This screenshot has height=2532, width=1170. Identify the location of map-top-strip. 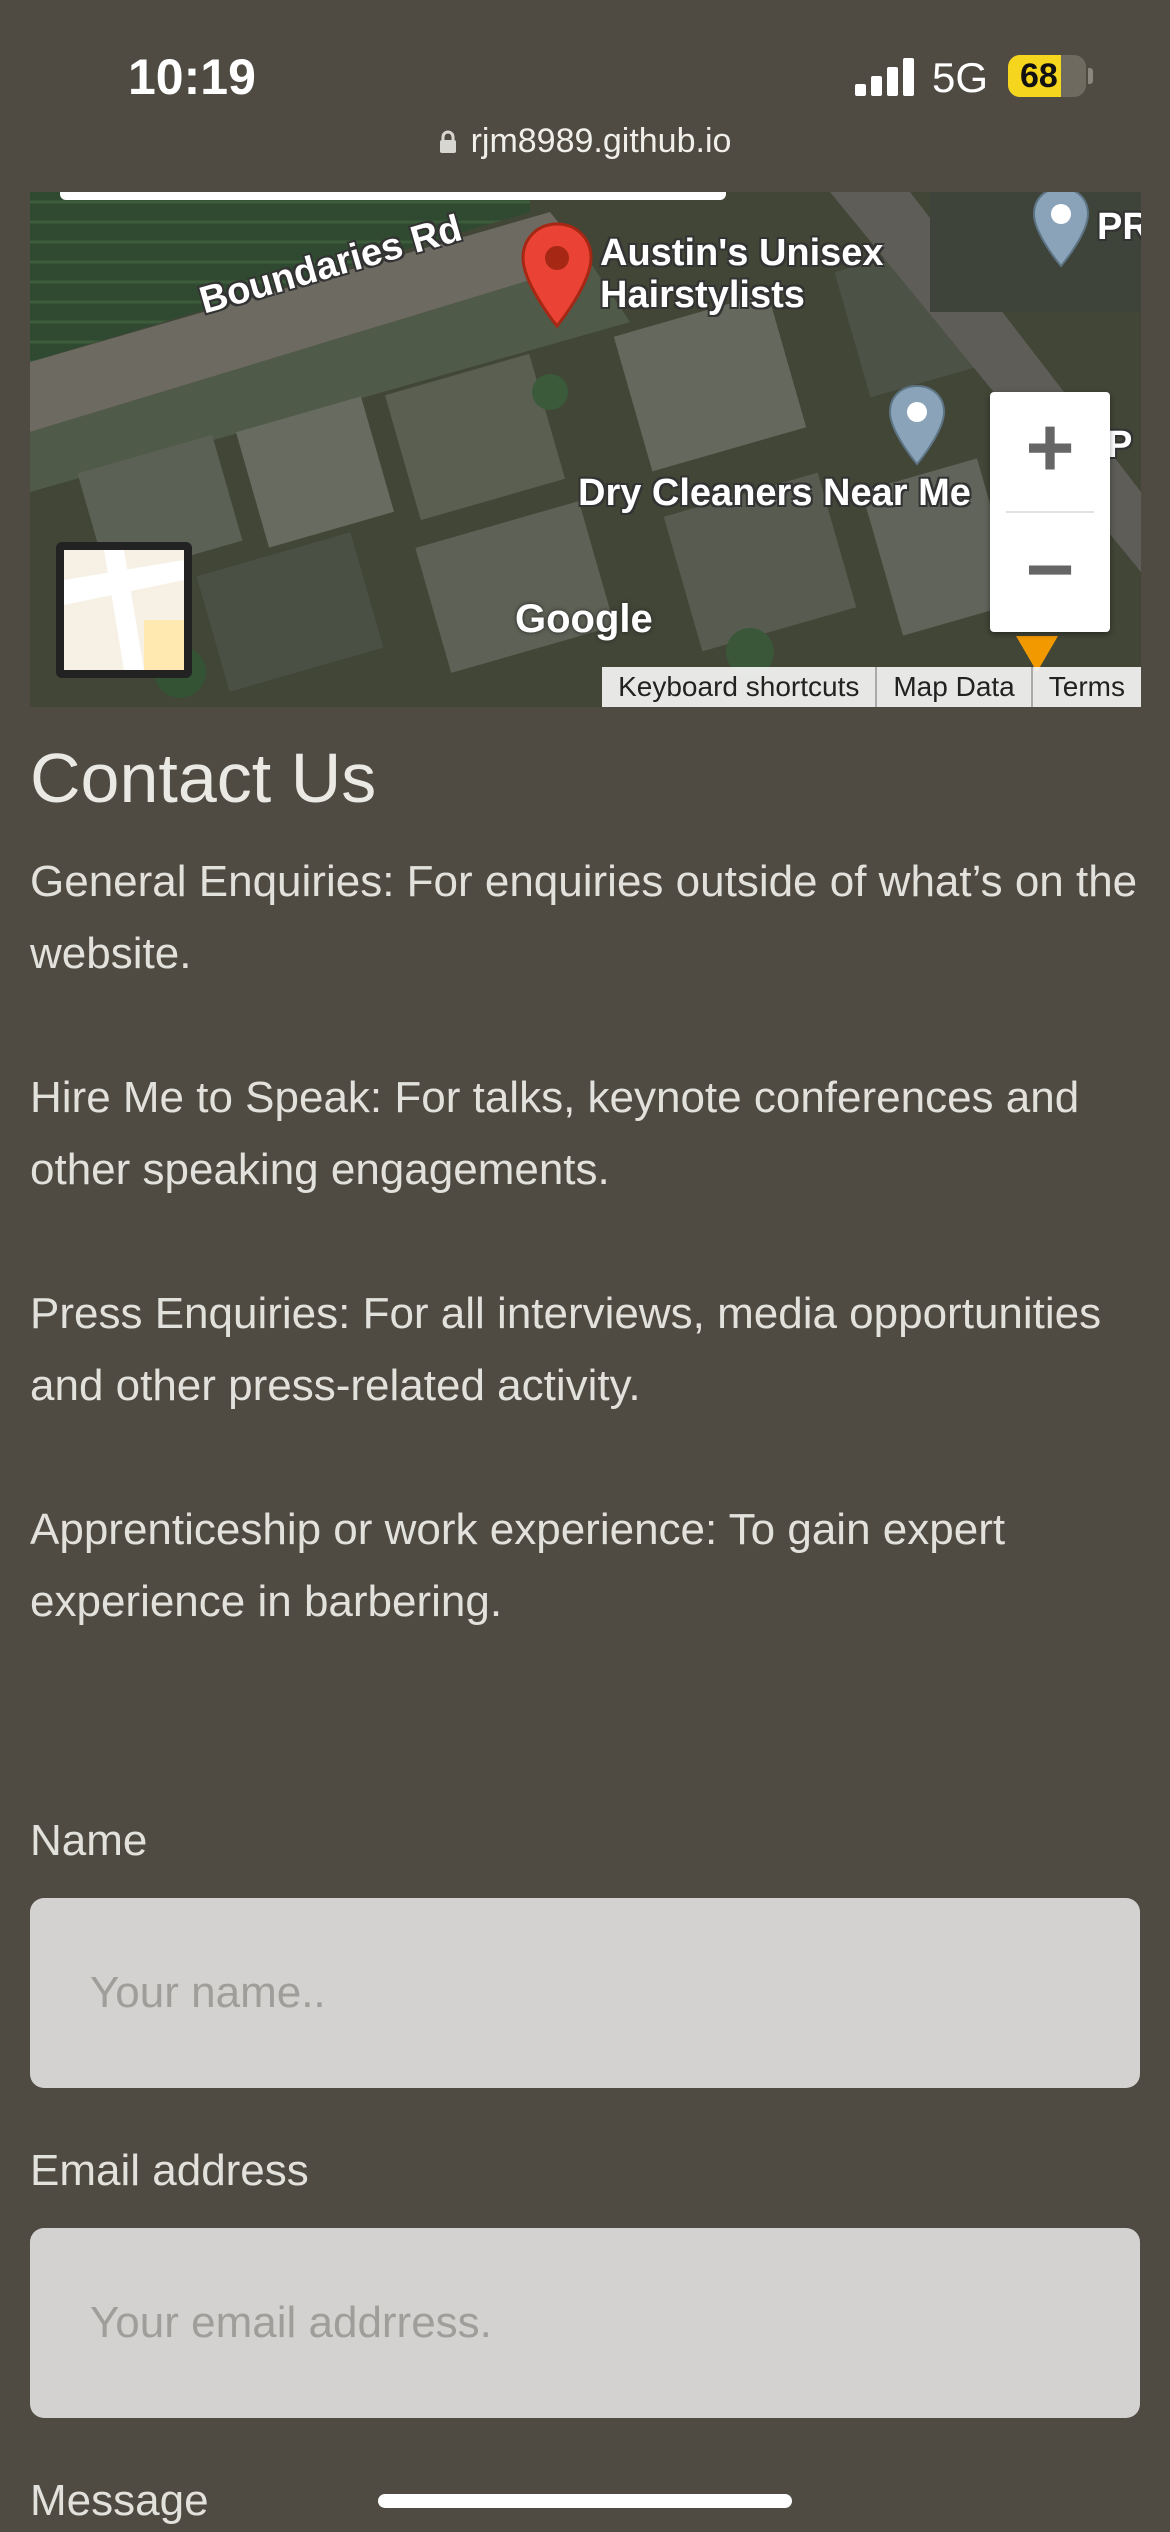
(393, 196).